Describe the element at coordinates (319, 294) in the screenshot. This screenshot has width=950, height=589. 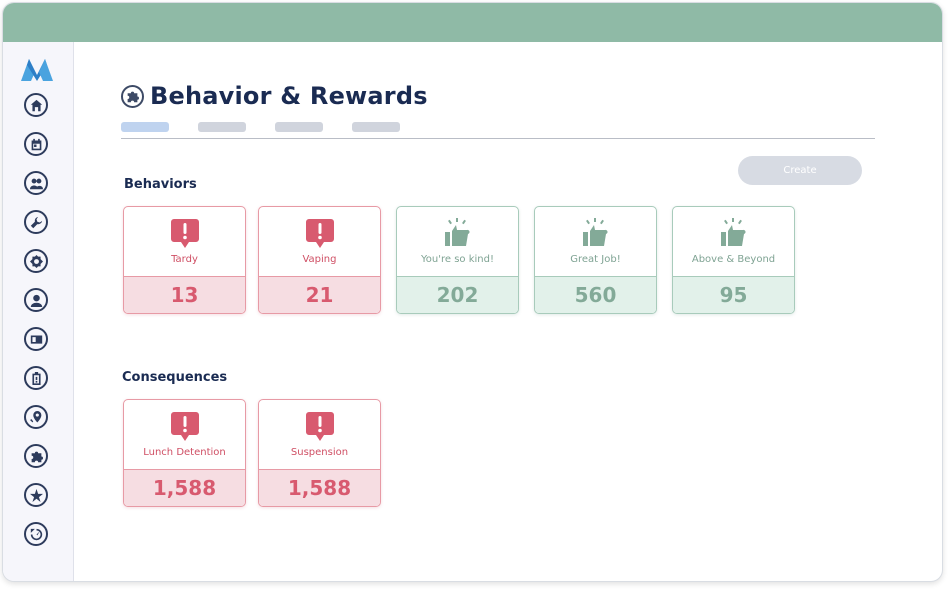
I see `card-count: 21` at that location.